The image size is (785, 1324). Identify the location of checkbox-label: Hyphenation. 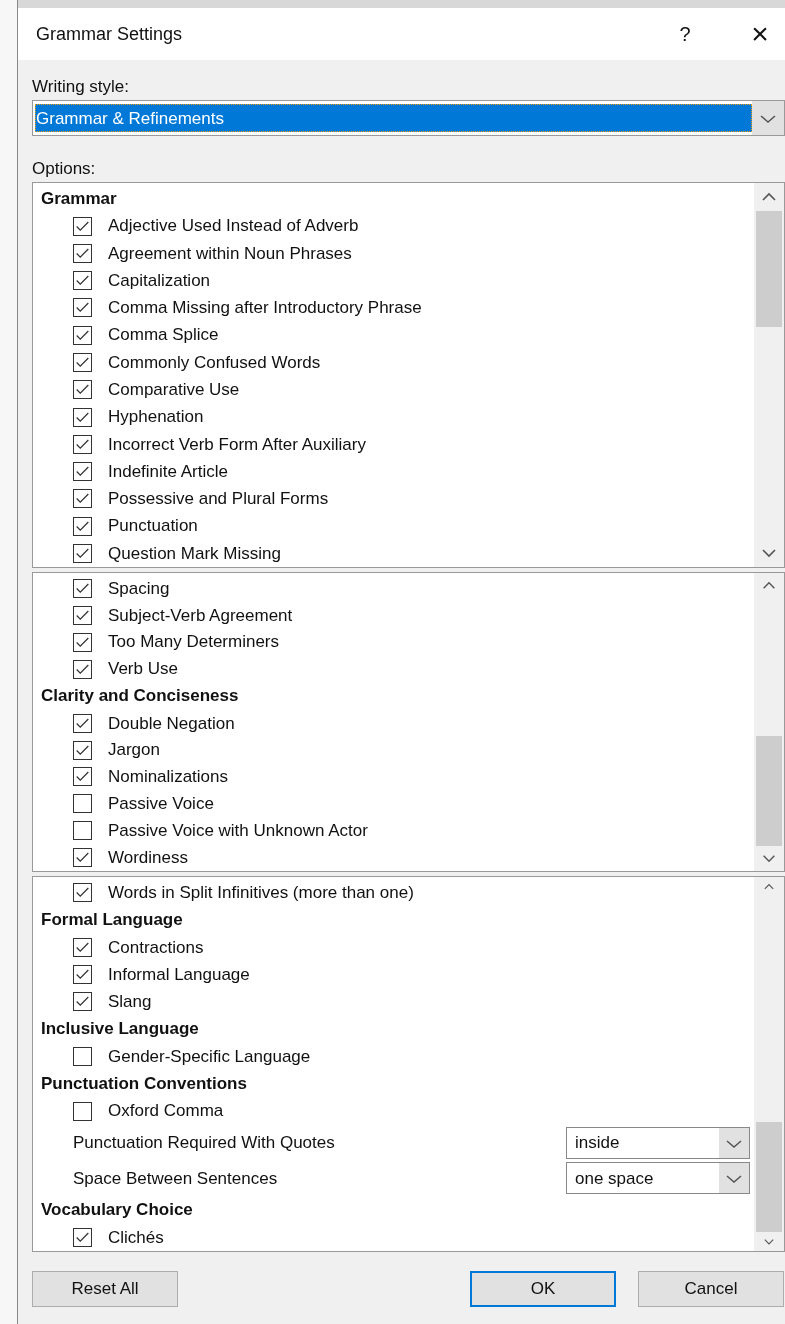
(156, 417).